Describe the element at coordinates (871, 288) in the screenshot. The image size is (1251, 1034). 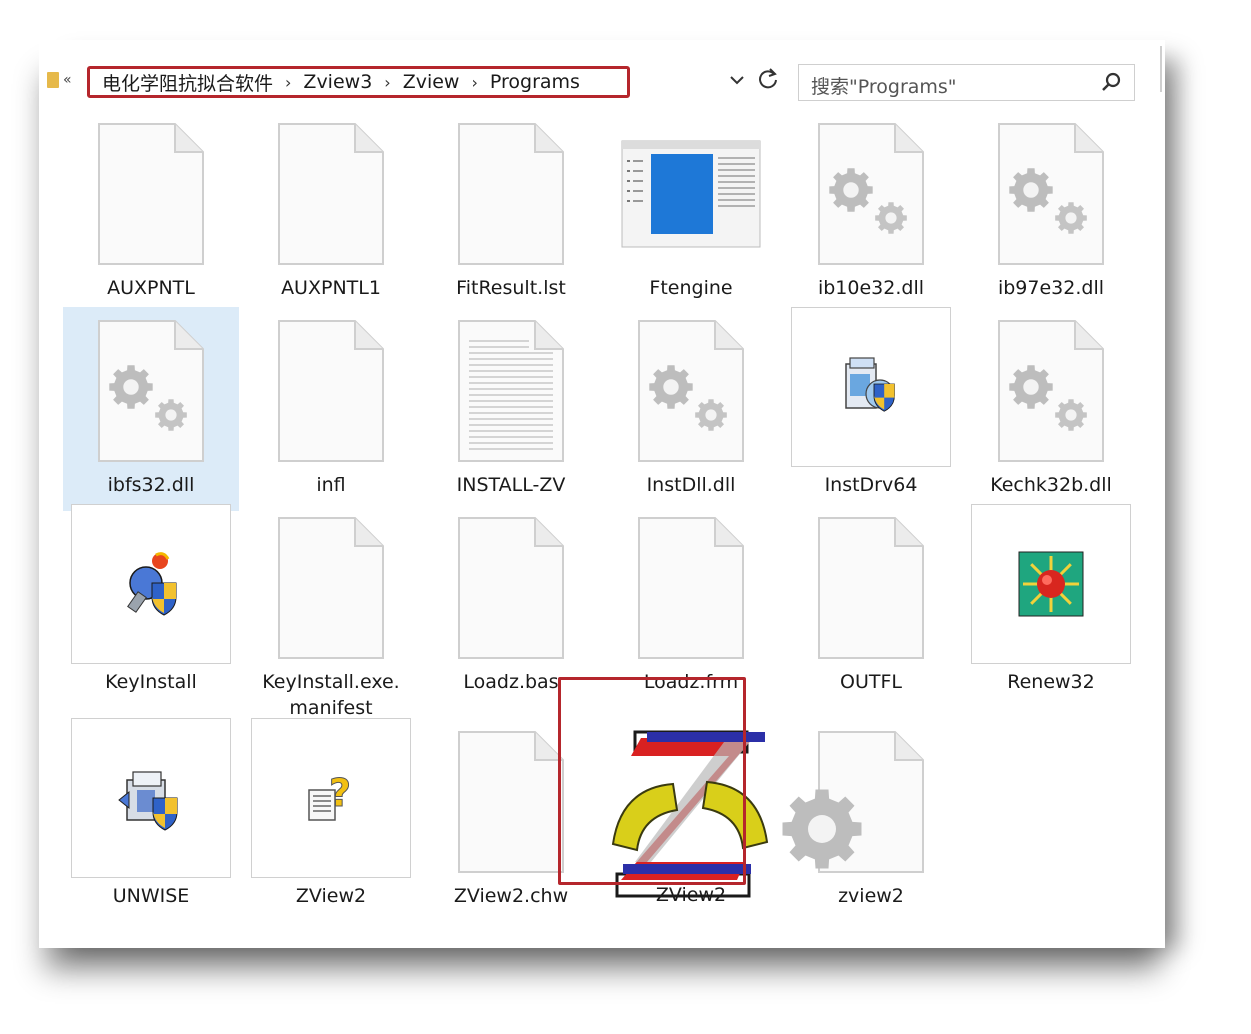
I see `file-name-label: ib10e32.dll` at that location.